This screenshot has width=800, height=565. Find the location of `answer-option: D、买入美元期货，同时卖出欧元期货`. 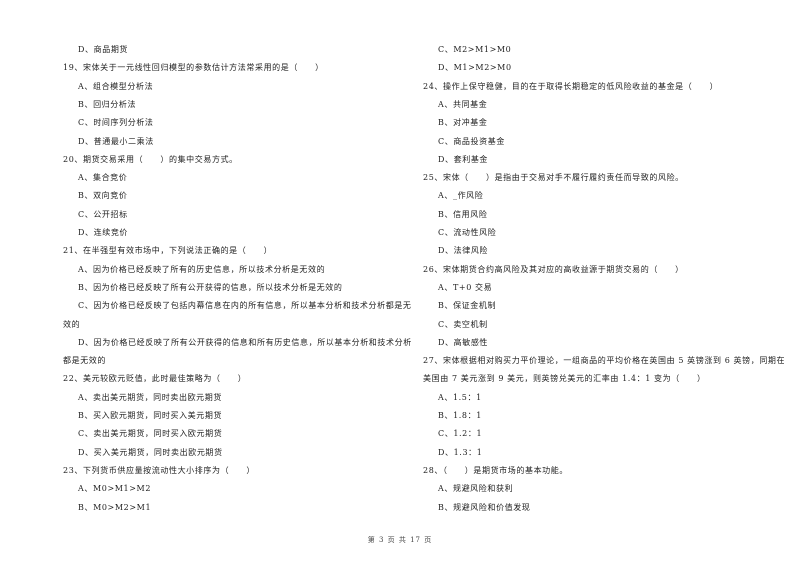

answer-option: D、买入美元期货，同时卖出欧元期货 is located at coordinates (150, 452).